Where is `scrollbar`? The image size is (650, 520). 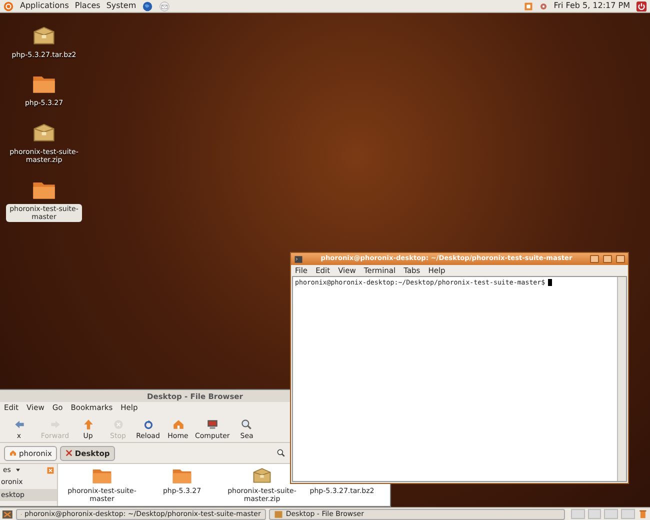 scrollbar is located at coordinates (621, 379).